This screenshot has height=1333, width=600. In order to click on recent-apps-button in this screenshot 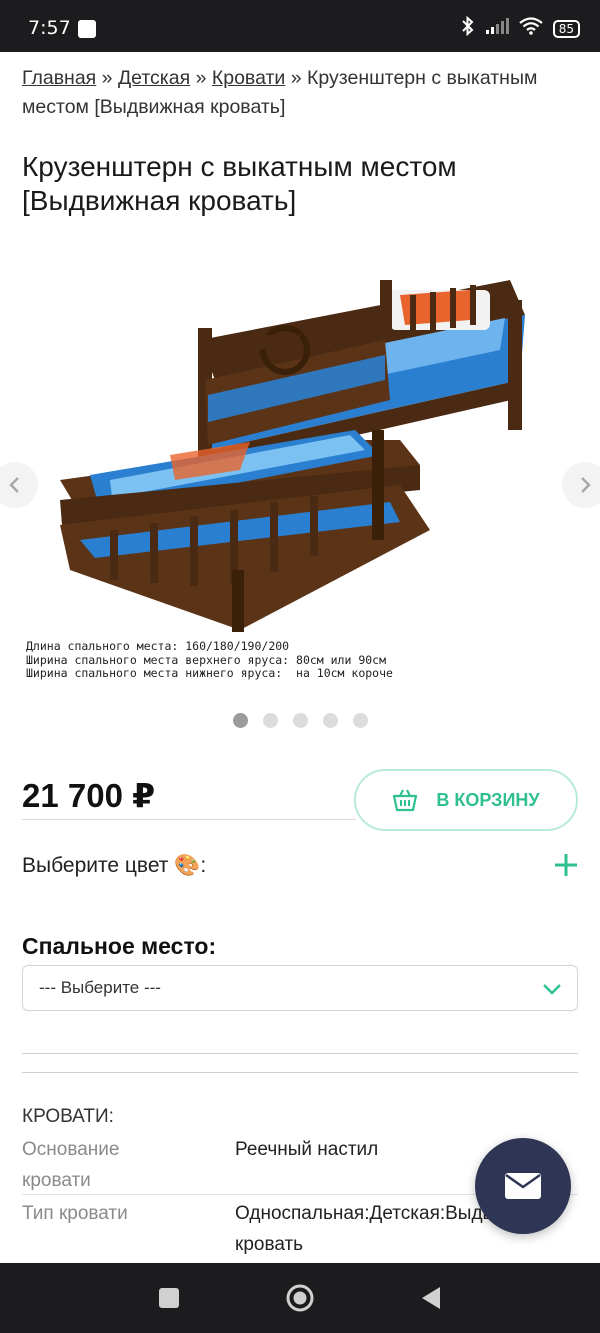, I will do `click(169, 1298)`.